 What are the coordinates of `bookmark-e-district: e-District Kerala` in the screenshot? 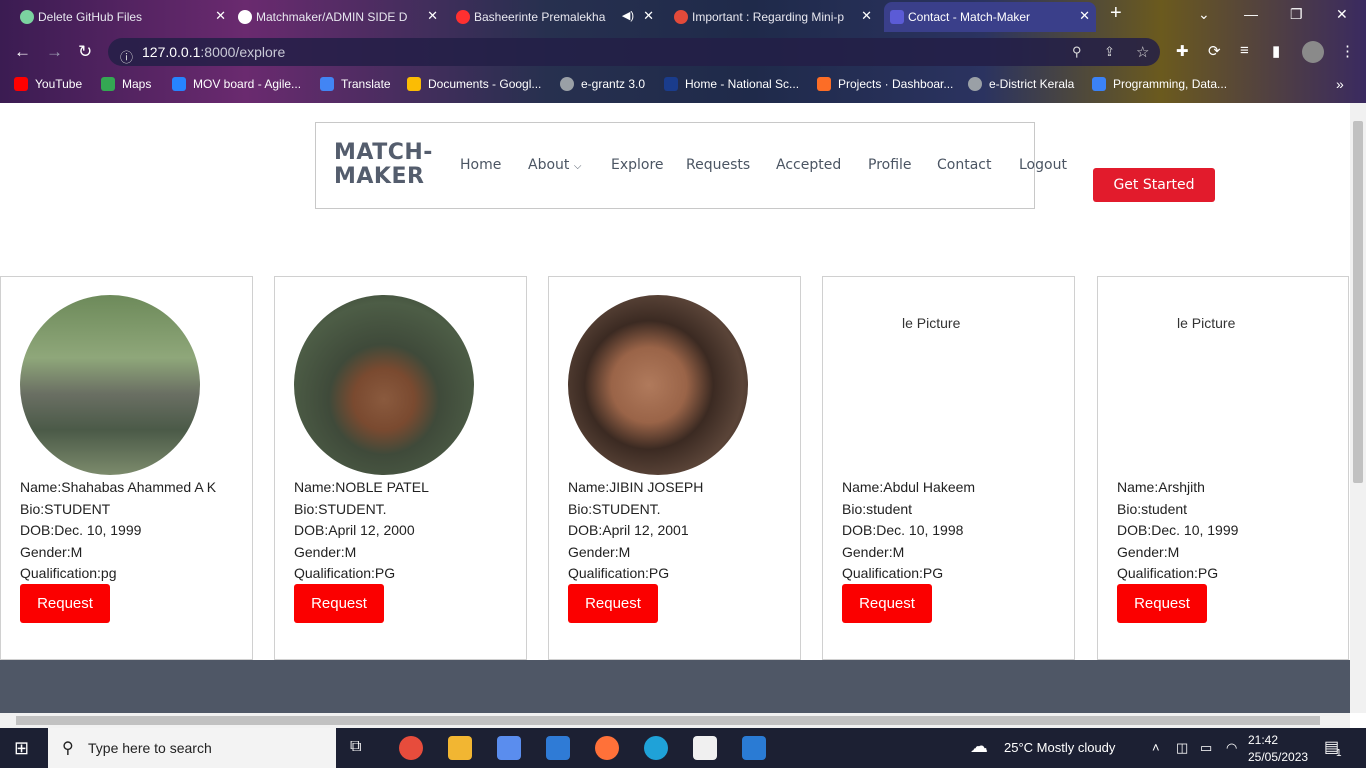 It's located at (1021, 84).